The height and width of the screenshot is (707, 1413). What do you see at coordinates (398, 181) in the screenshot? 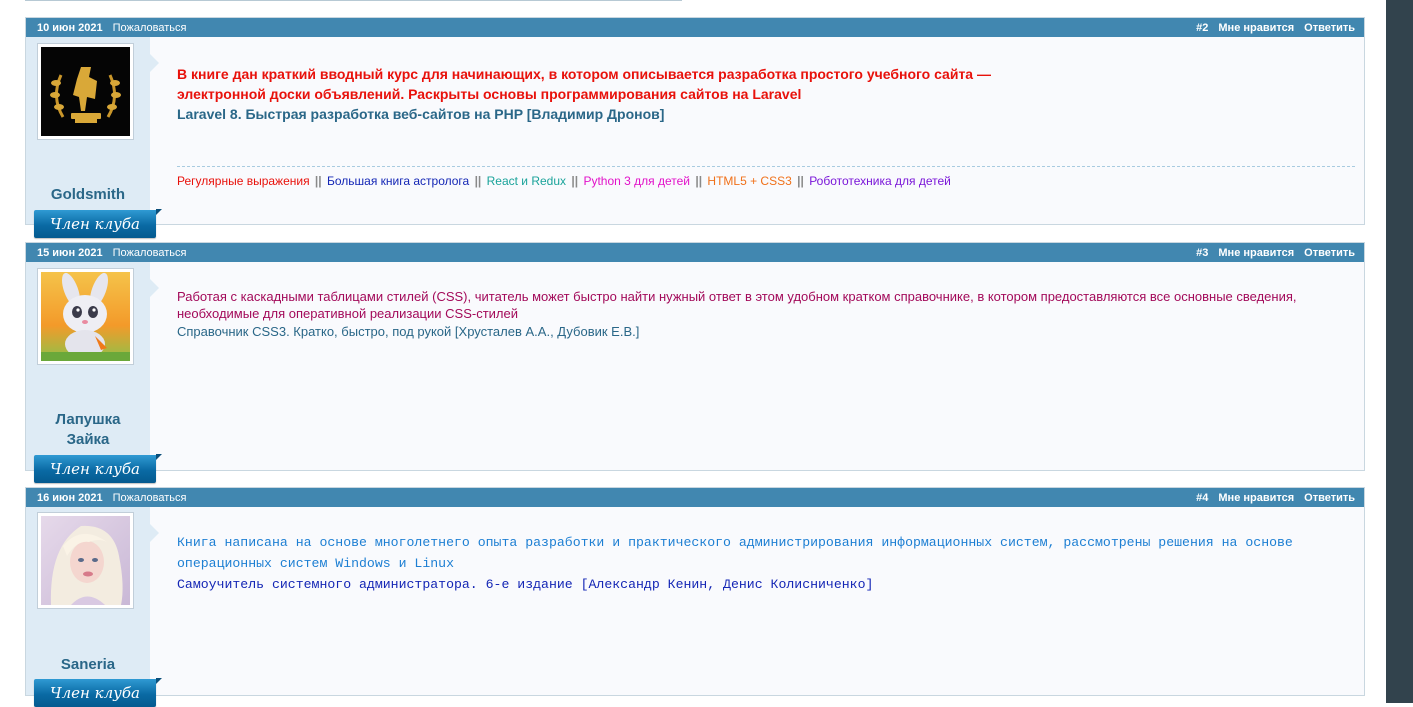
I see `signature-link-astrology: Большая книга астролога` at bounding box center [398, 181].